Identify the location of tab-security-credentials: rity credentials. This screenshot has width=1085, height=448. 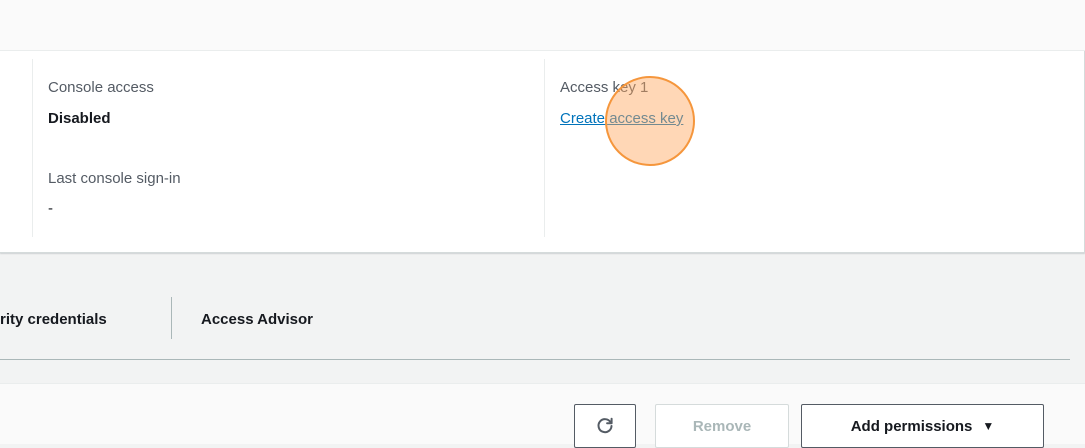
(53, 319).